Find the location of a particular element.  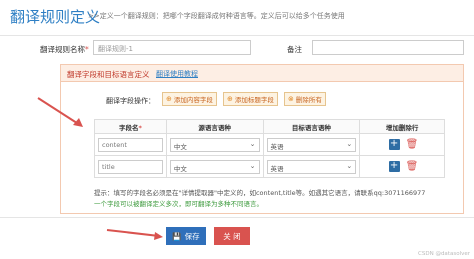

column-header-field: 字段名* is located at coordinates (130, 126).